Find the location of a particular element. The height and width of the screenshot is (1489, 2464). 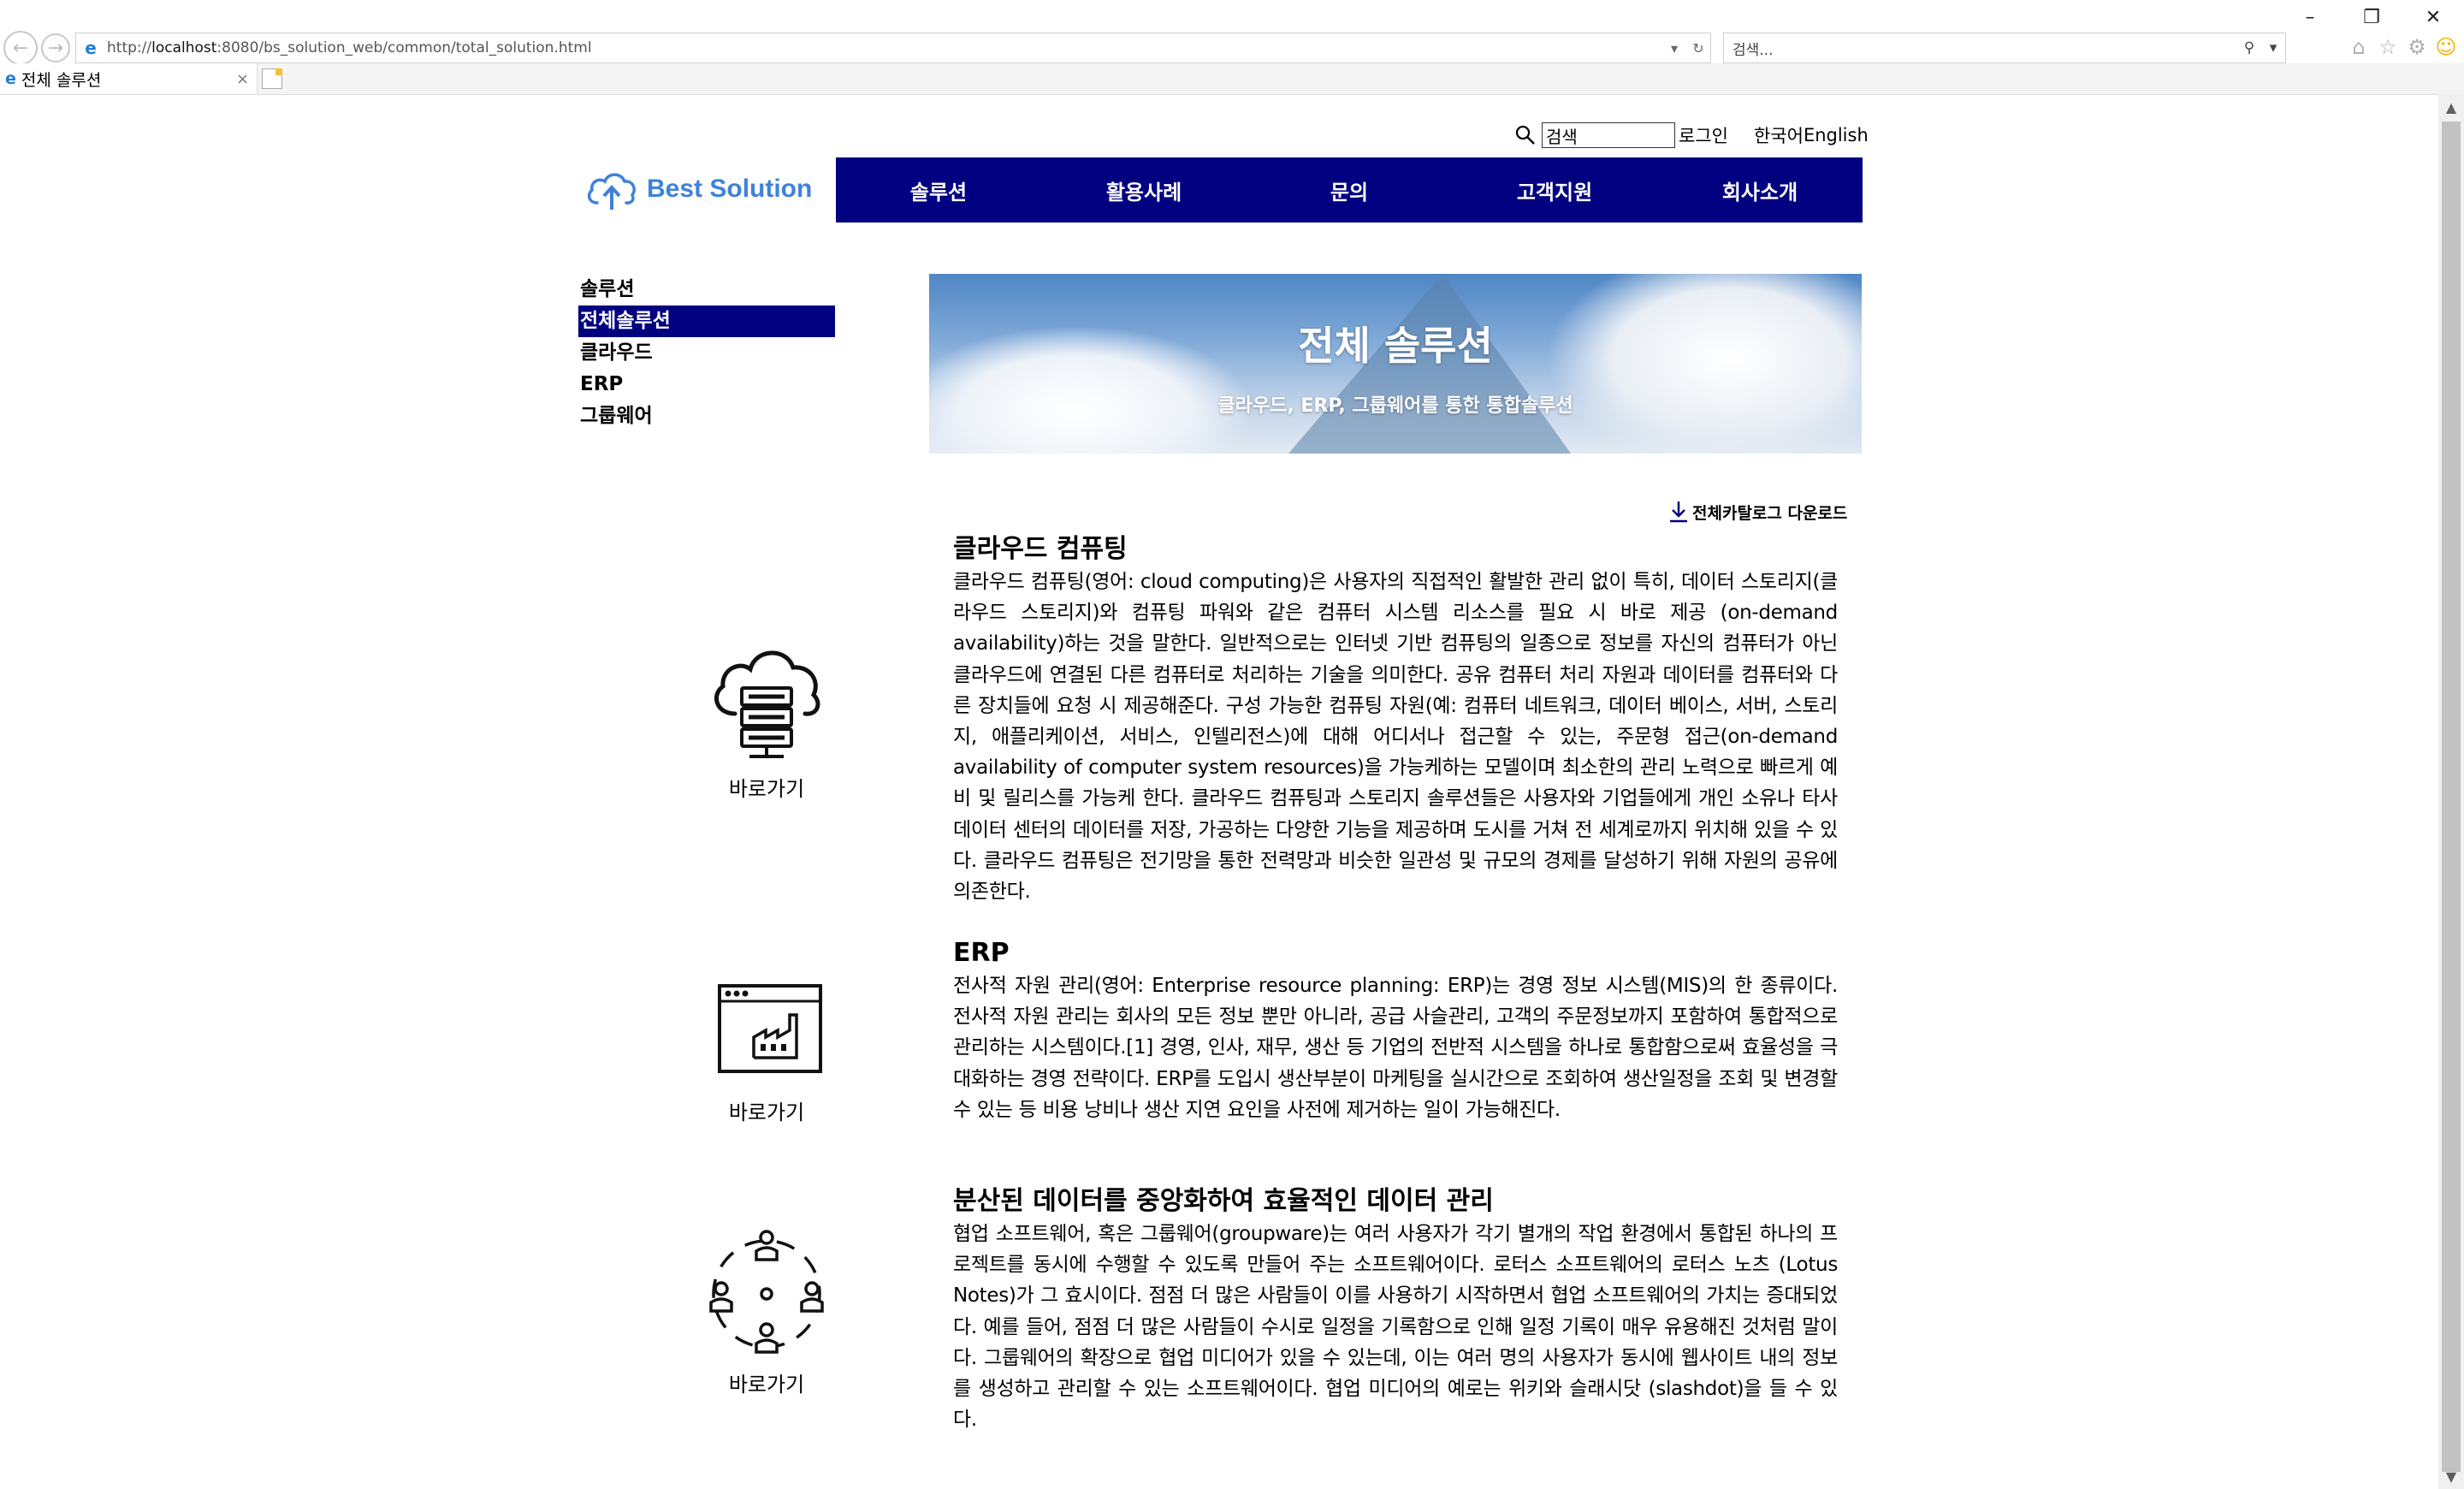

forward-arrow-icon: → is located at coordinates (55, 48).